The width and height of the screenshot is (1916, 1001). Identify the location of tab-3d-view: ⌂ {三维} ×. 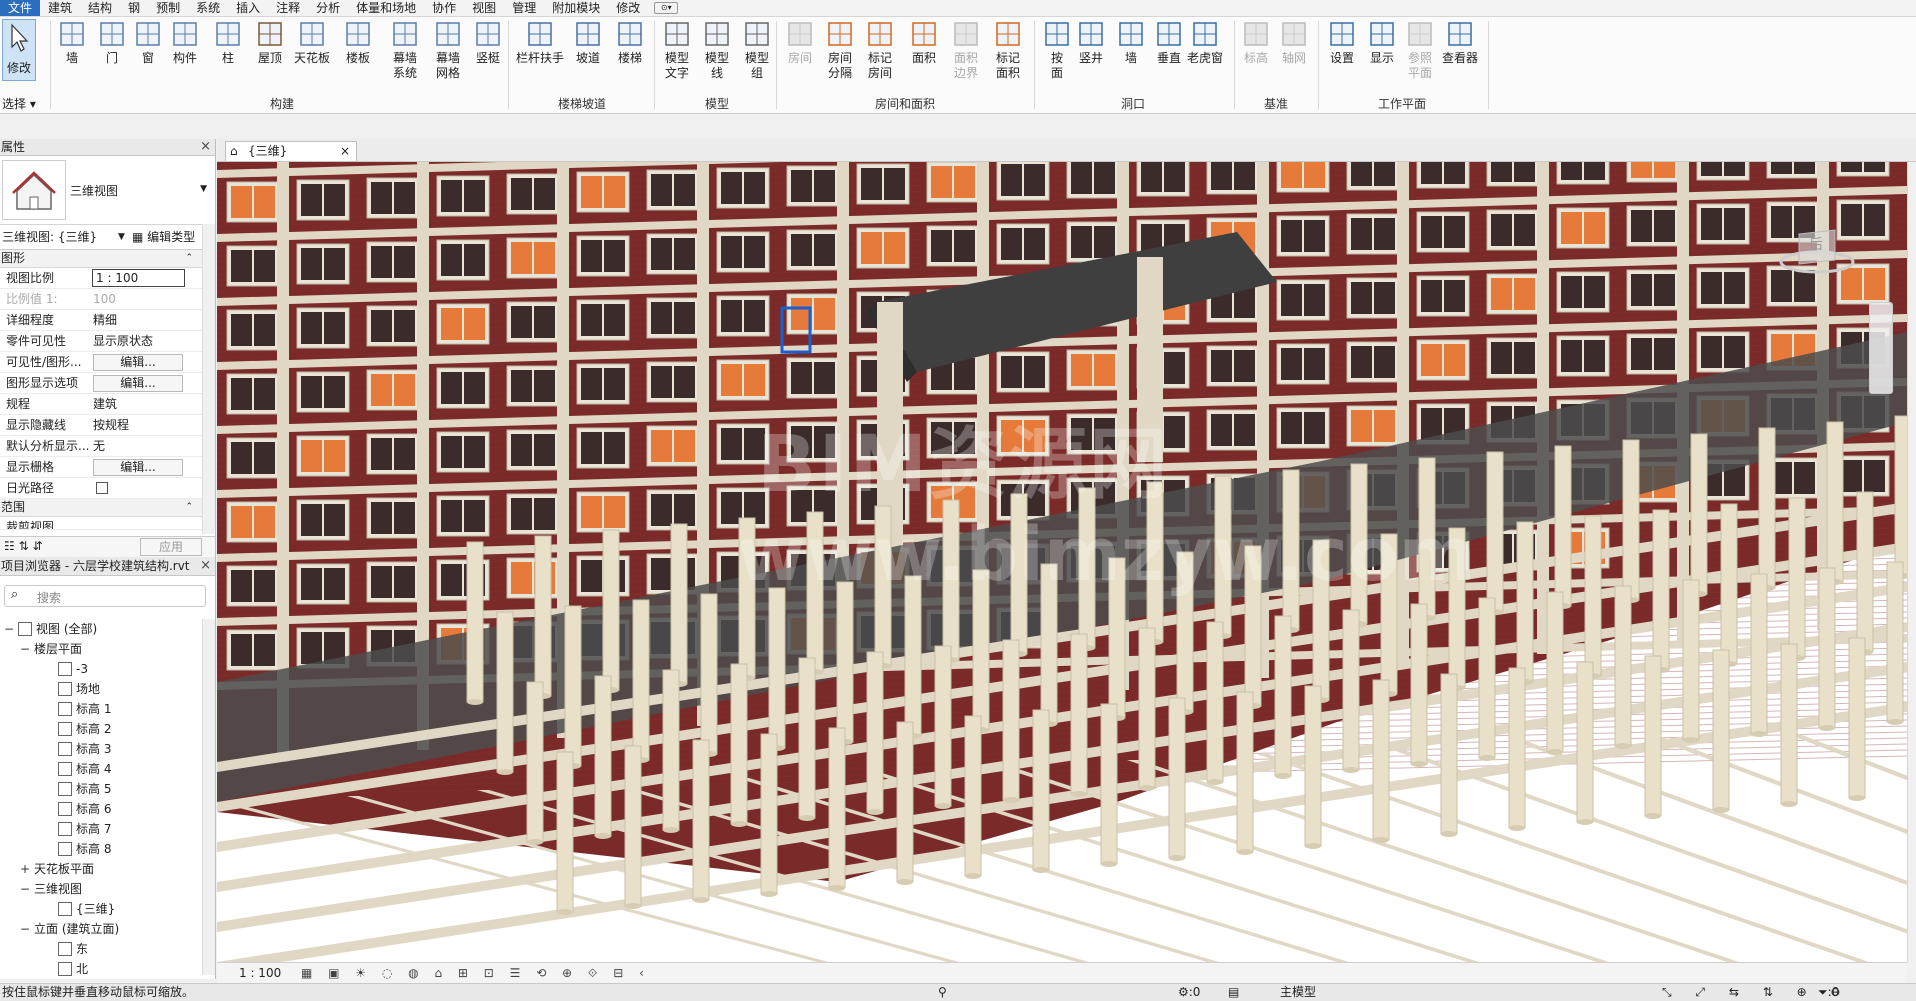
(291, 151).